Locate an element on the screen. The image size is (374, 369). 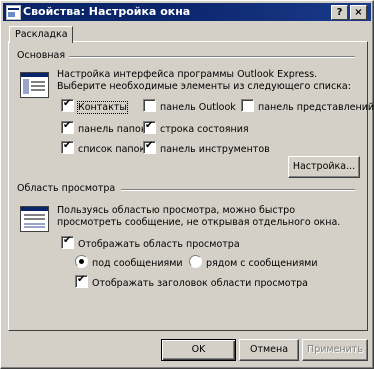
help-button: ? is located at coordinates (339, 12).